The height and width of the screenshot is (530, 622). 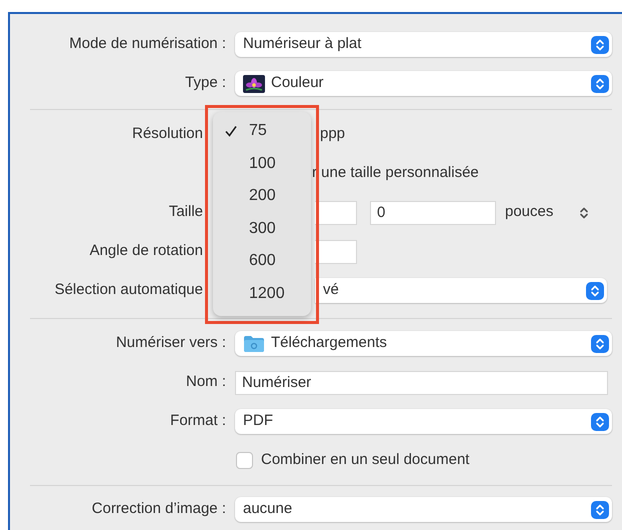 I want to click on menu-item: 75, so click(x=262, y=131).